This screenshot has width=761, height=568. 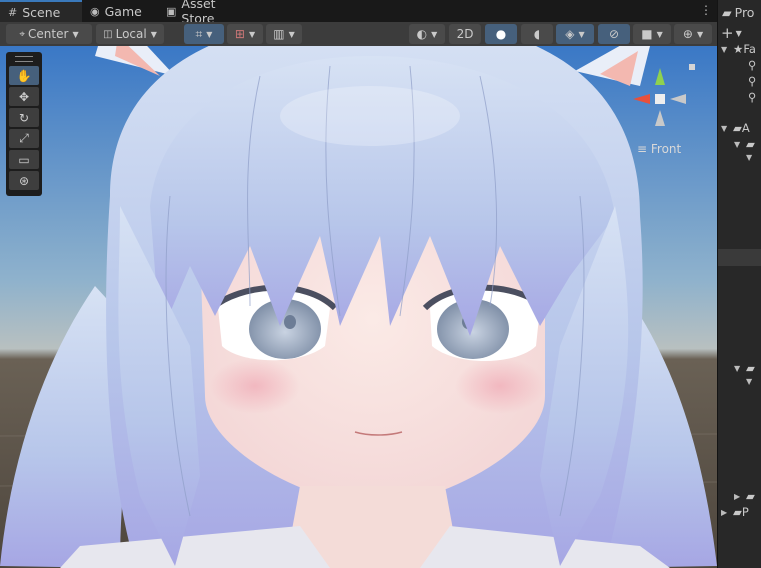 I want to click on 2d-mode-toggle: 2D, so click(x=465, y=34).